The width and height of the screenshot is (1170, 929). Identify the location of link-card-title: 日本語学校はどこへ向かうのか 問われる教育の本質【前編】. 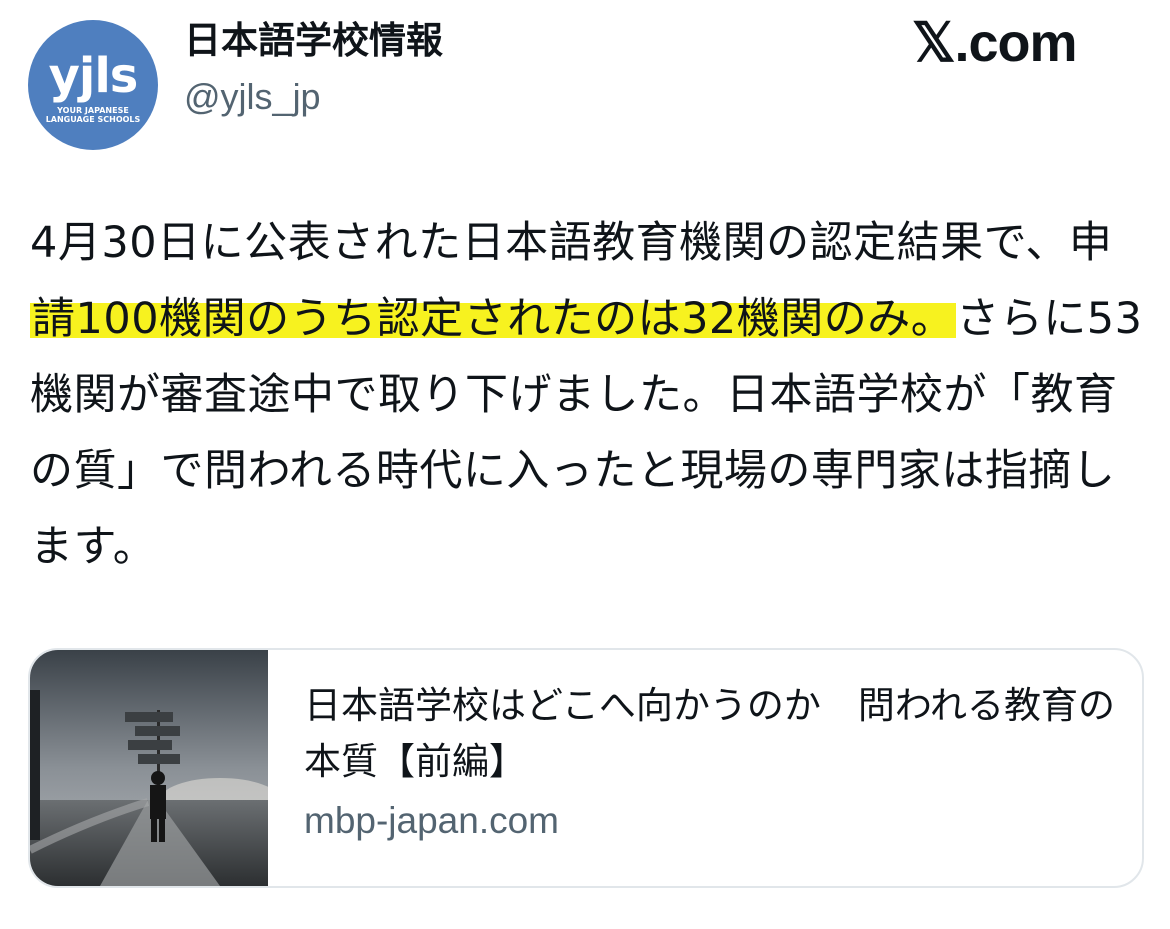
(714, 734).